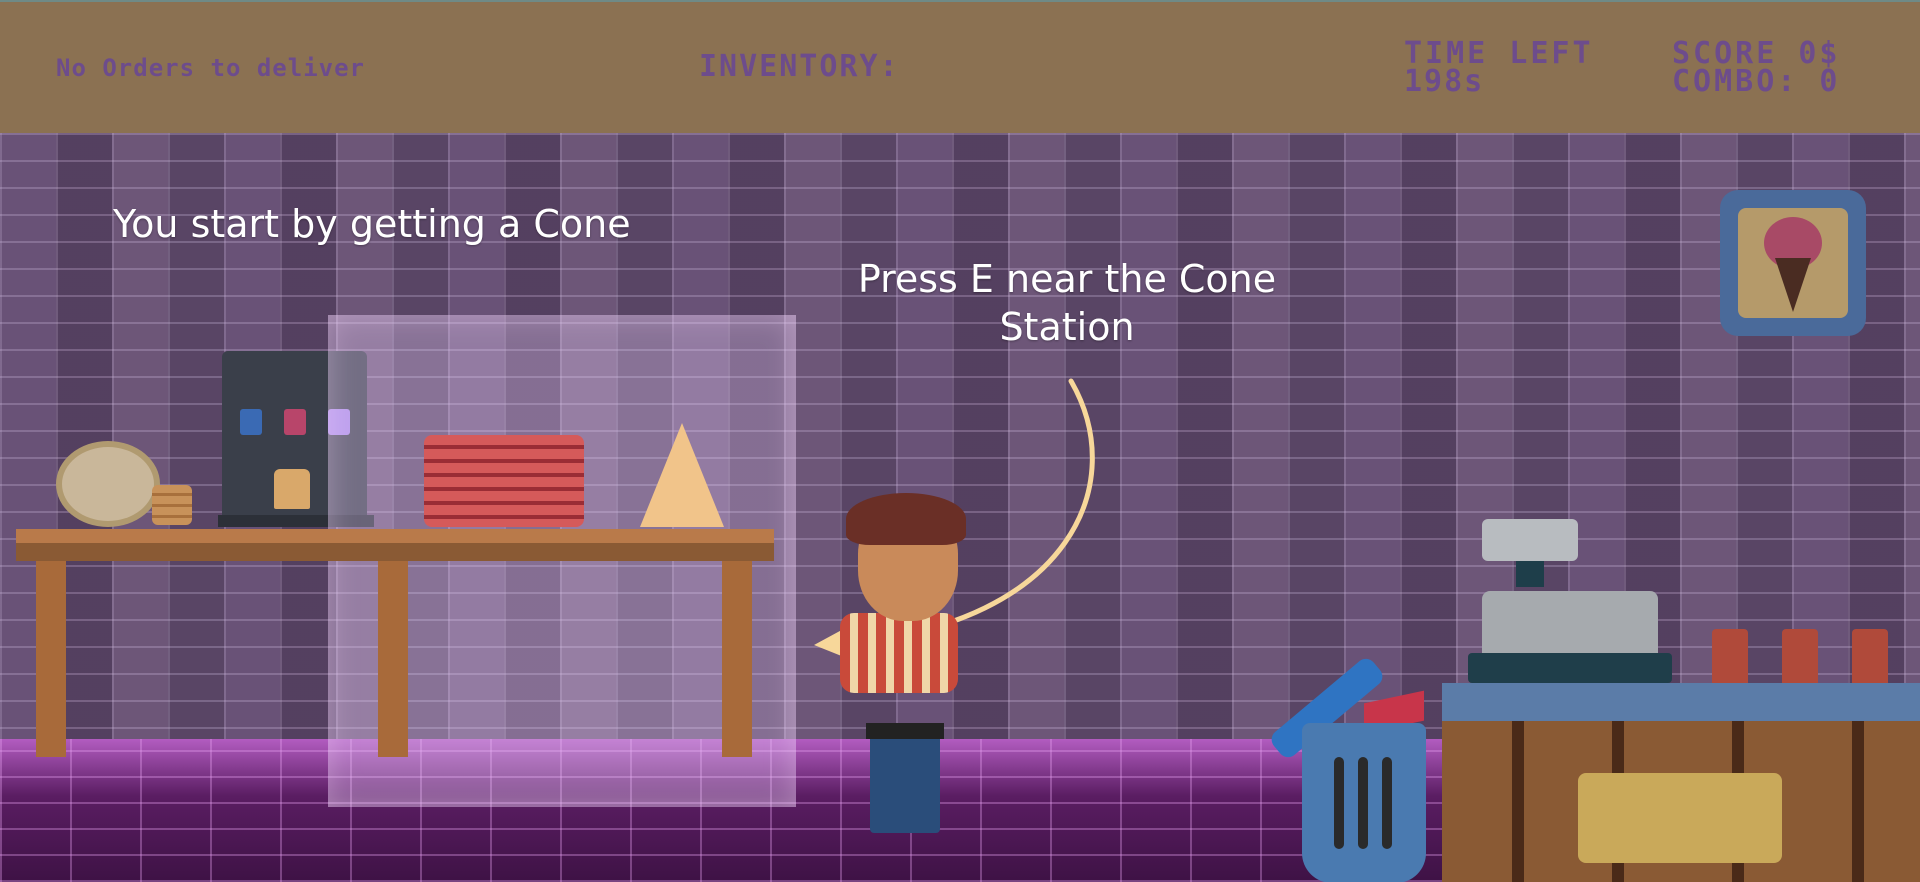 The image size is (1920, 882). I want to click on time-left-value: 198s, so click(1444, 81).